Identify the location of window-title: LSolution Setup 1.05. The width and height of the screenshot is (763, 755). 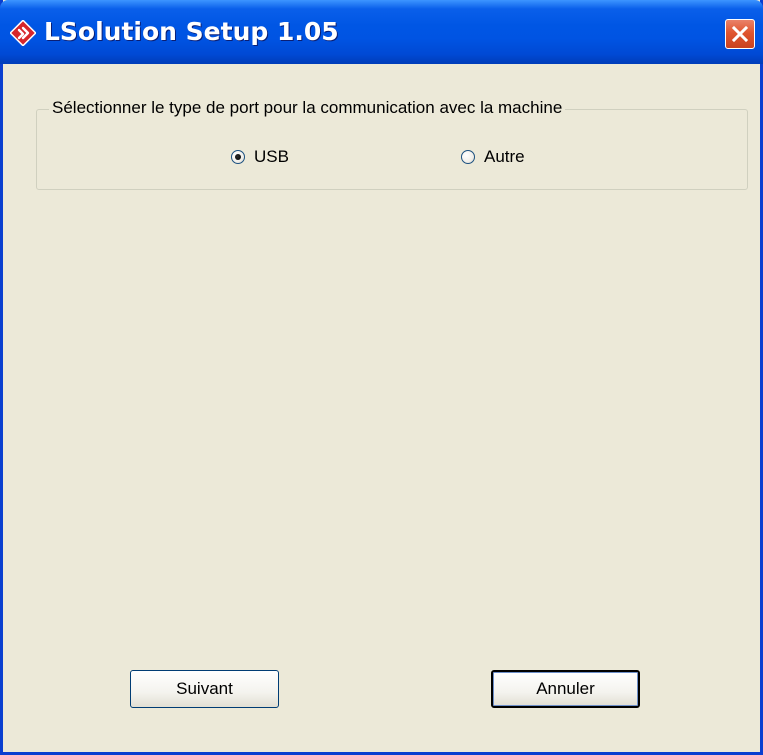
(191, 31).